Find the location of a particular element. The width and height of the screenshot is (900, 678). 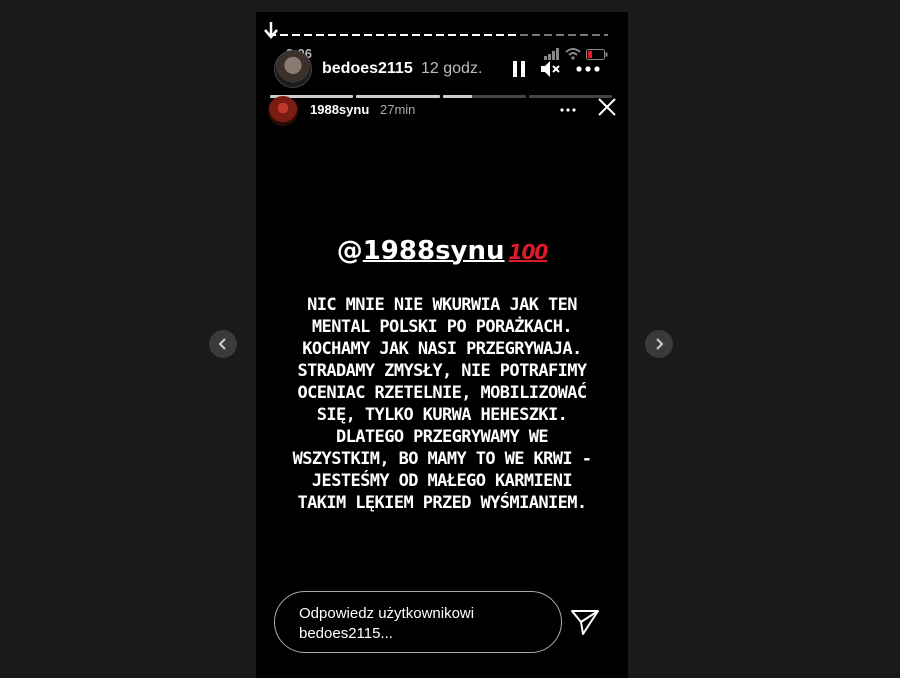

outer-story-age: 12 godz. is located at coordinates (452, 68).